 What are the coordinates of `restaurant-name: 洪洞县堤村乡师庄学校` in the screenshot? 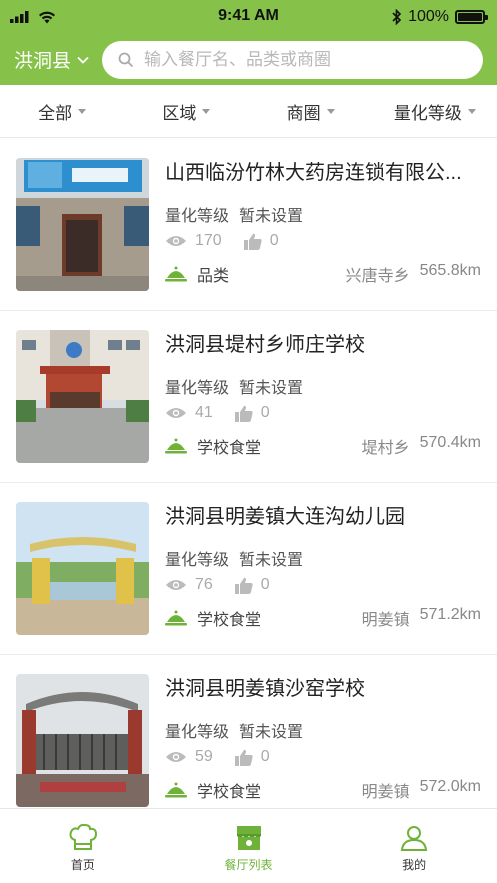 It's located at (265, 345).